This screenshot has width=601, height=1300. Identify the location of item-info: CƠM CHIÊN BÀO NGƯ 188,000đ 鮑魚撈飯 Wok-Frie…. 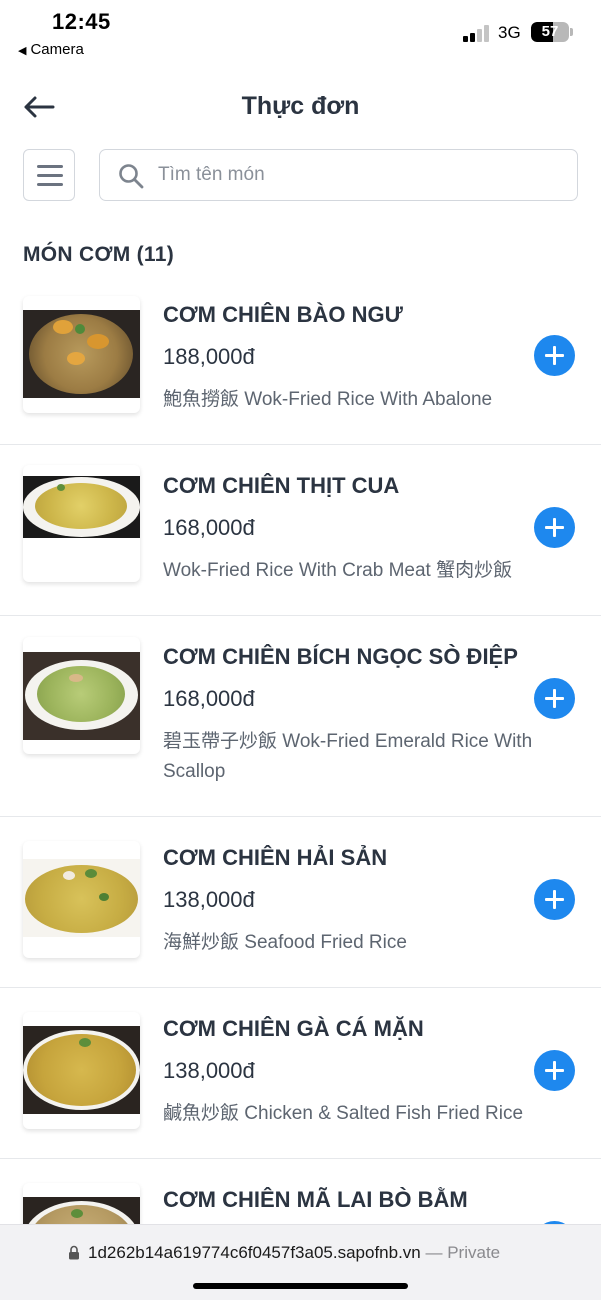
(368, 357).